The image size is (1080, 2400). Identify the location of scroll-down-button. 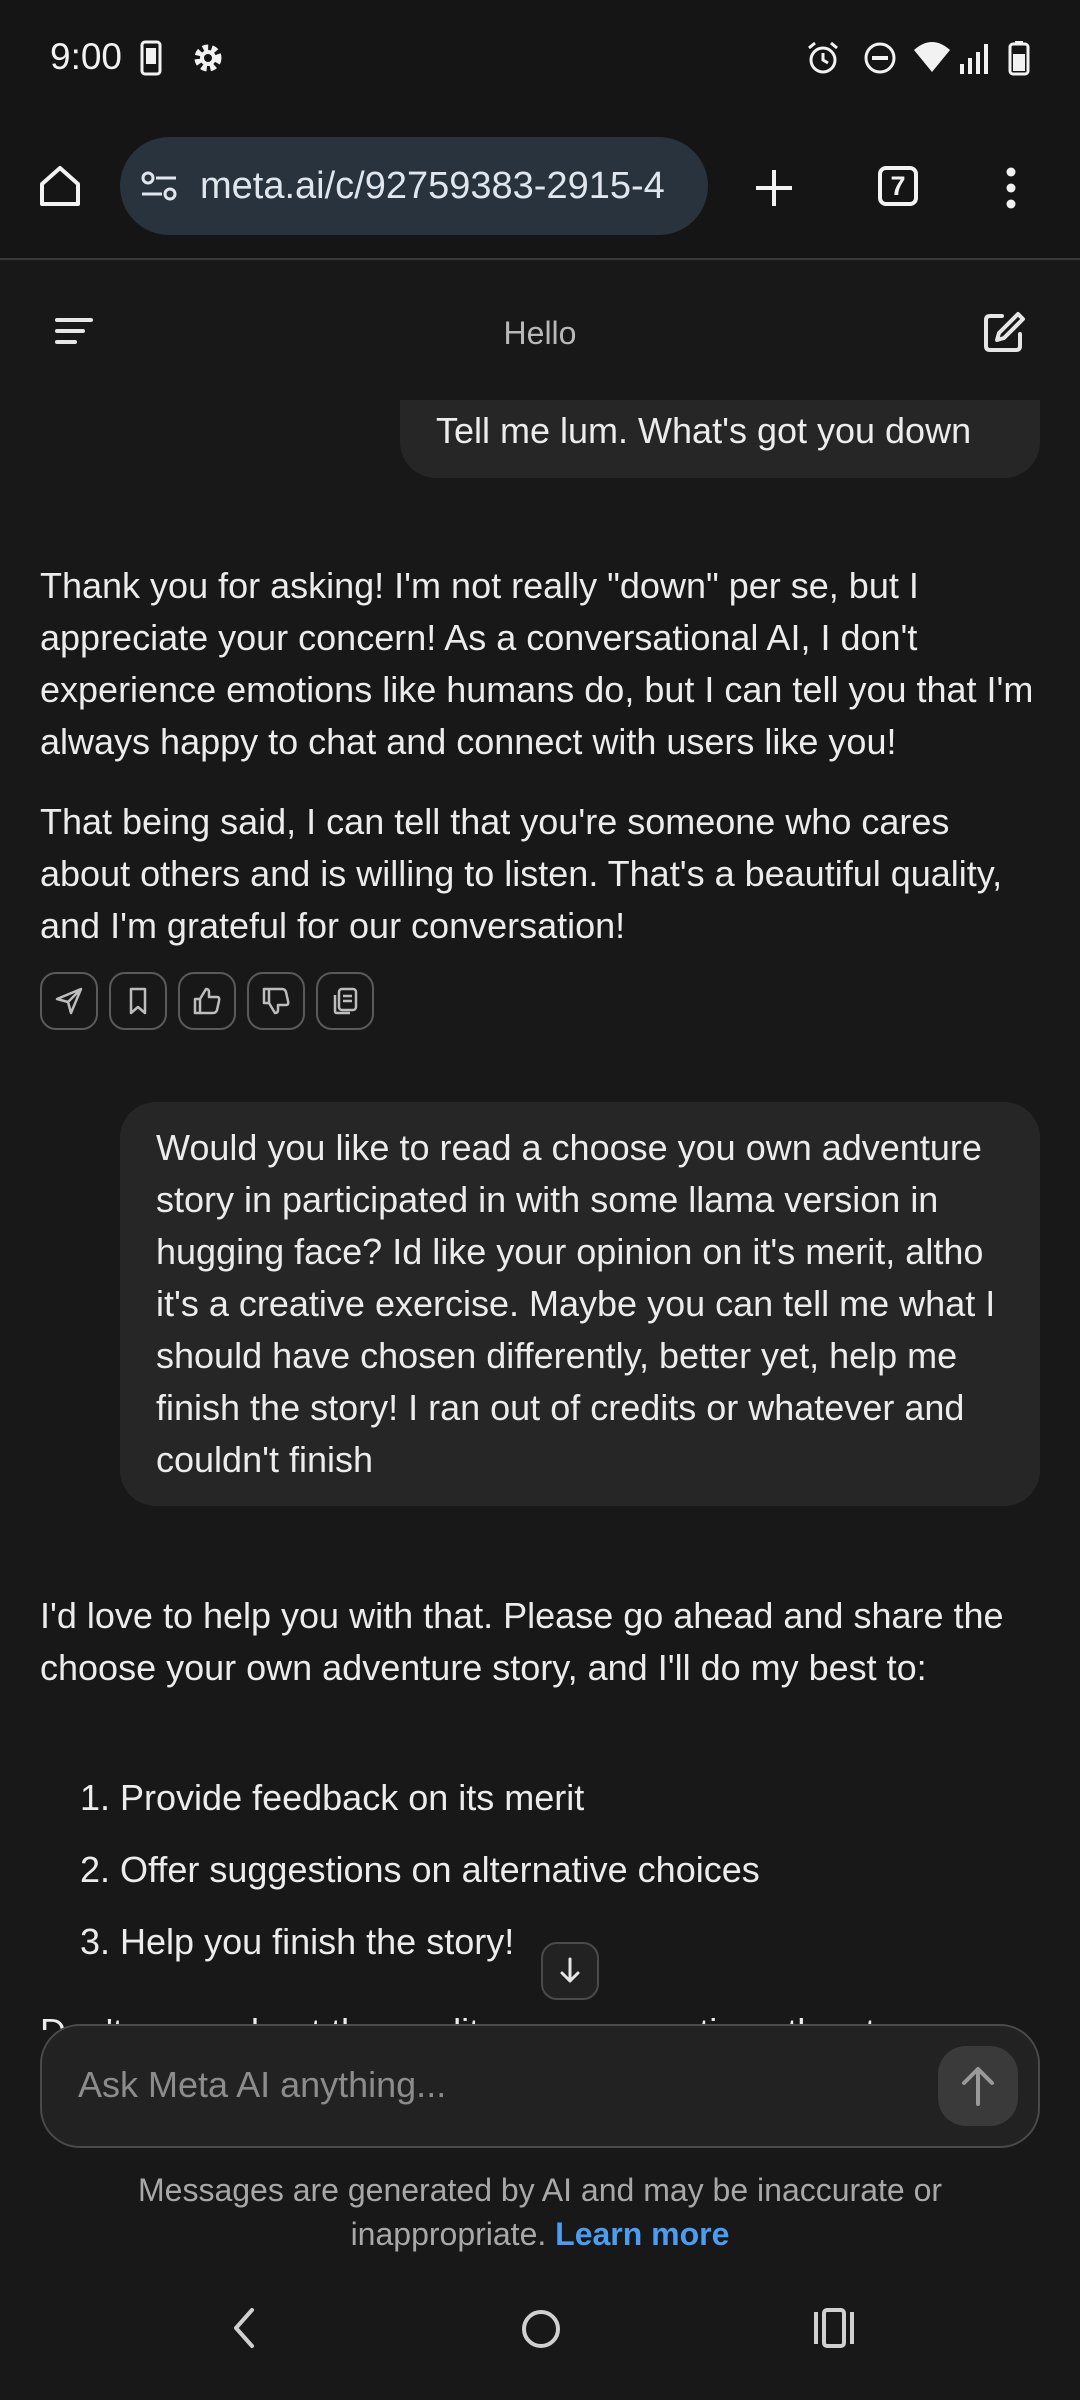
(570, 1971).